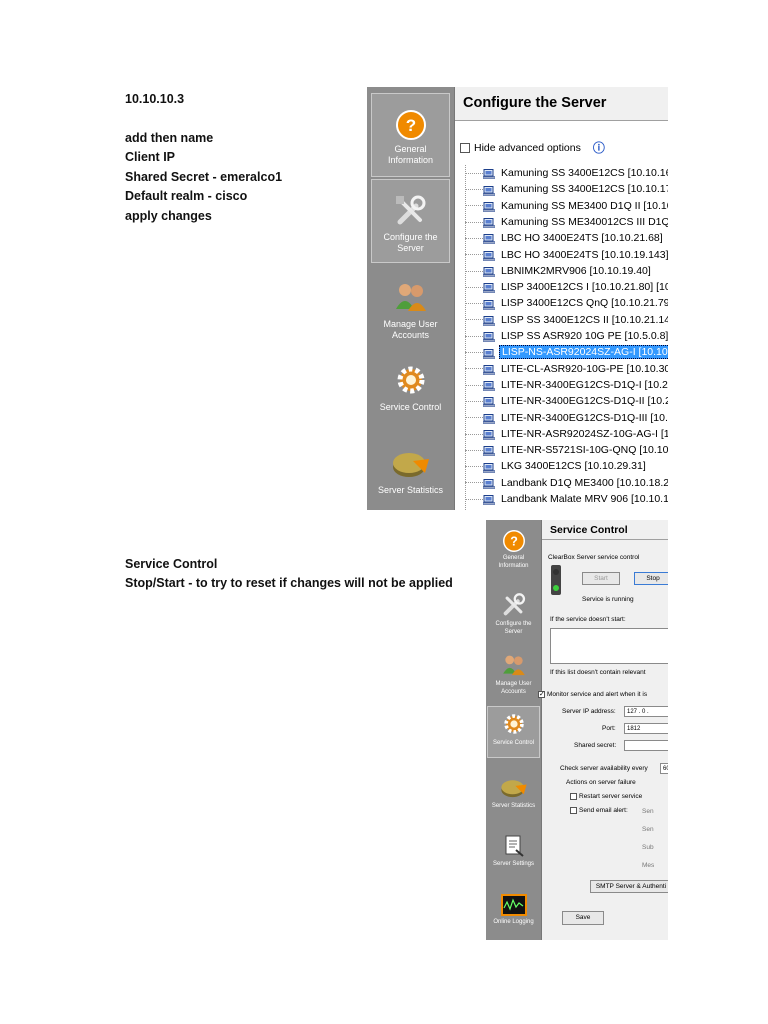 The width and height of the screenshot is (768, 1024). Describe the element at coordinates (532, 147) in the screenshot. I see `hide-advanced-option: Hide advanced options ⓘ` at that location.